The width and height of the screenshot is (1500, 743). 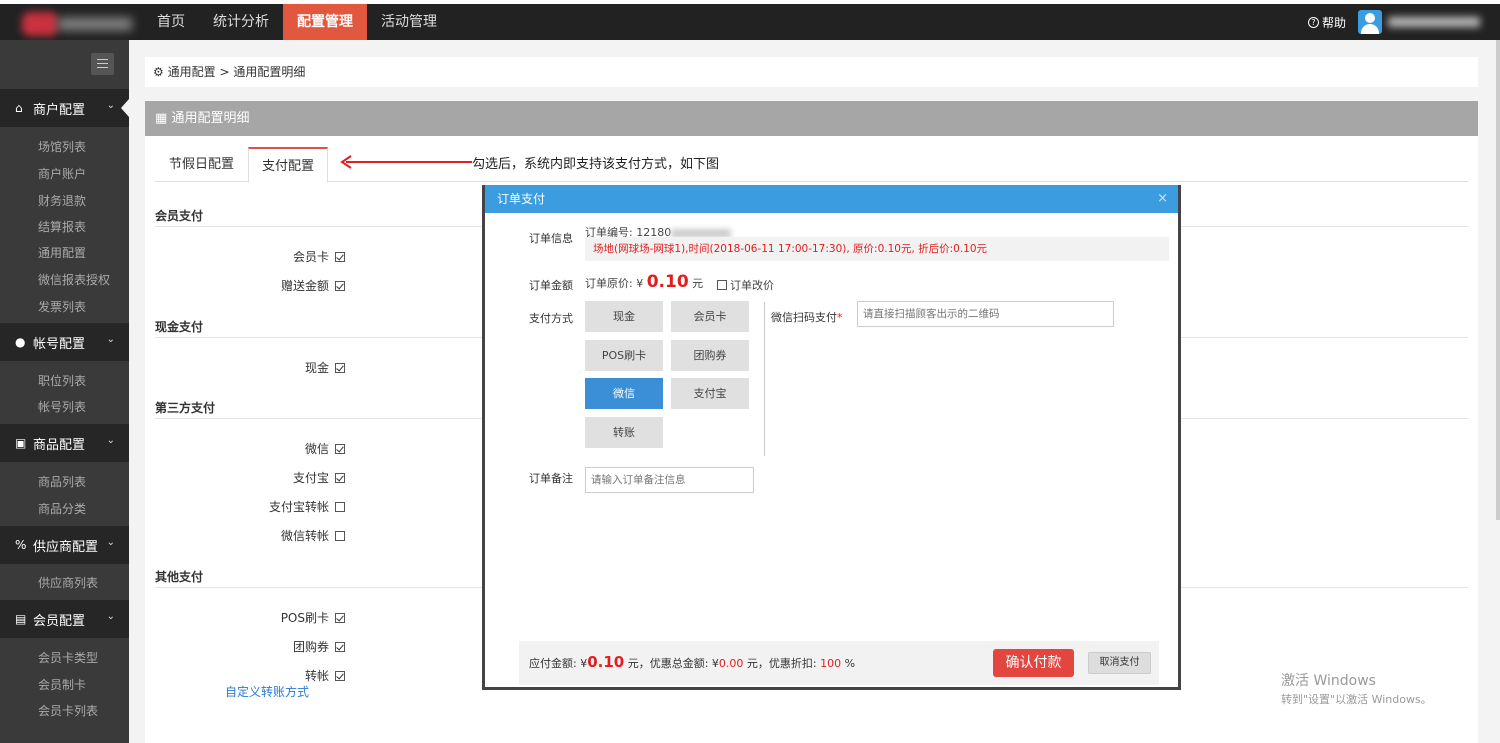 What do you see at coordinates (551, 478) in the screenshot?
I see `remark-label: 订单备注` at bounding box center [551, 478].